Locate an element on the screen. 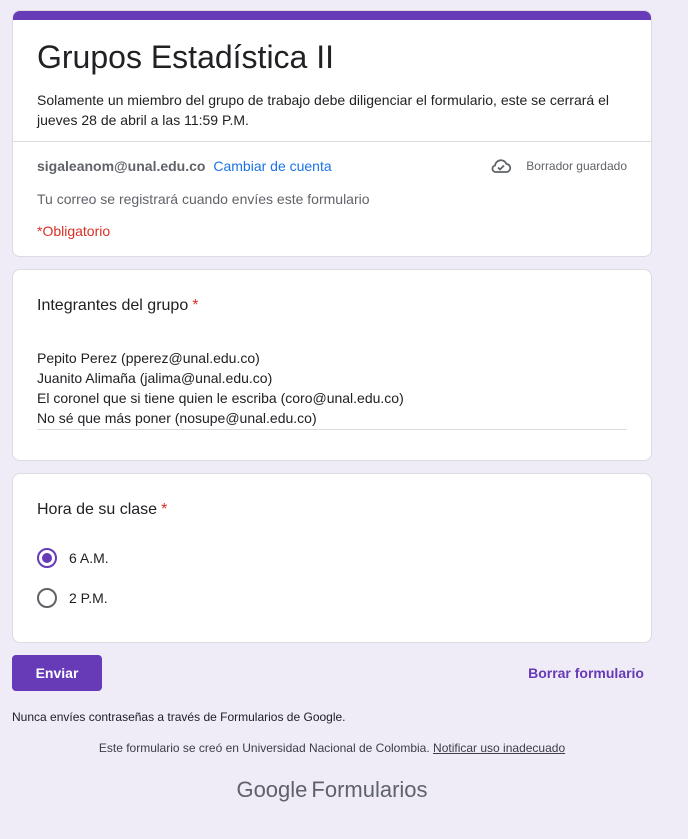 This screenshot has height=839, width=688. radio-button is located at coordinates (47, 598).